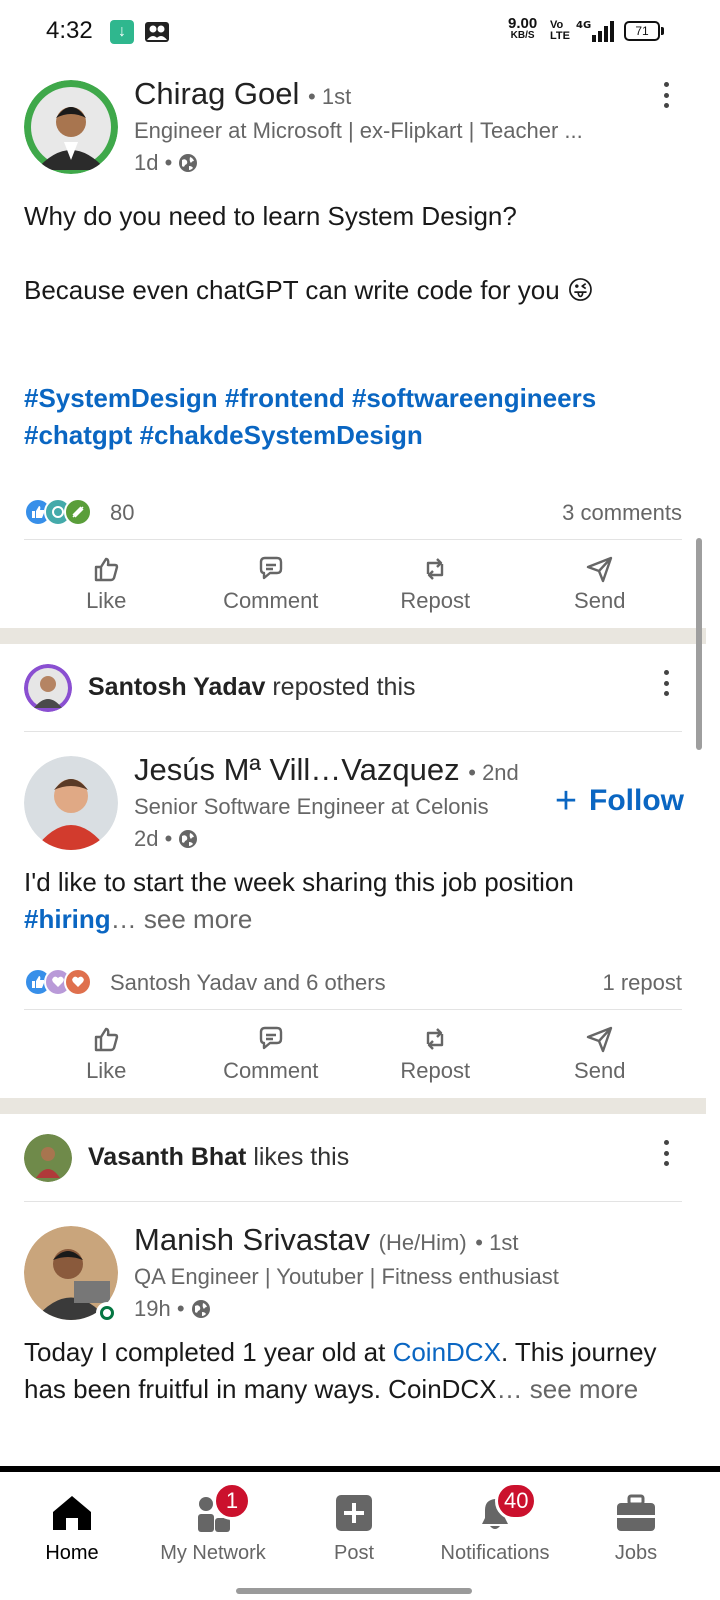 Image resolution: width=720 pixels, height=1600 pixels. I want to click on author-name-line: Manish Srivastav (He/Him) • 1st, so click(326, 1240).